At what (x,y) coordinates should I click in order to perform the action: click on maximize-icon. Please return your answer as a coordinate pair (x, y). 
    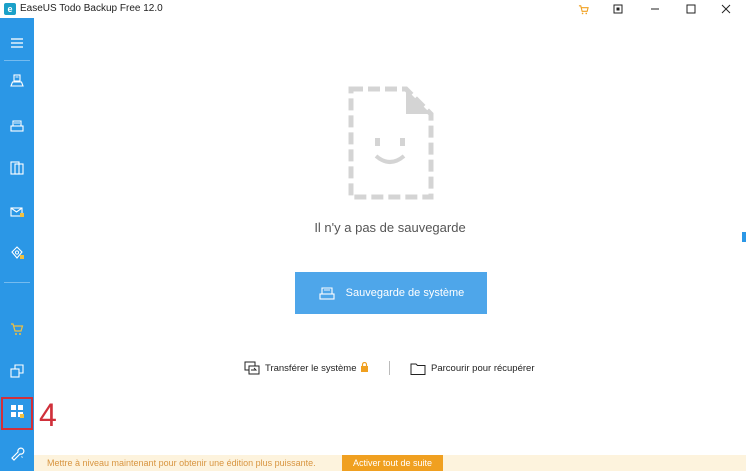
    Looking at the image, I should click on (691, 9).